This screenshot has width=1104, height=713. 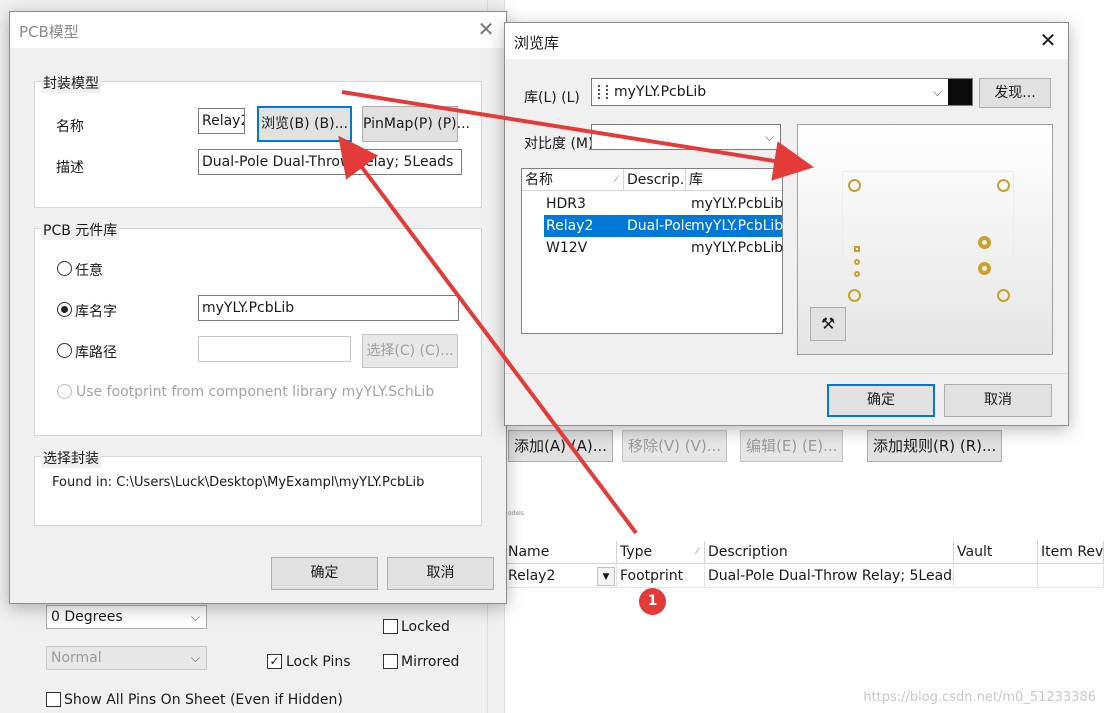 I want to click on grid-header-name: Name, so click(x=561, y=552).